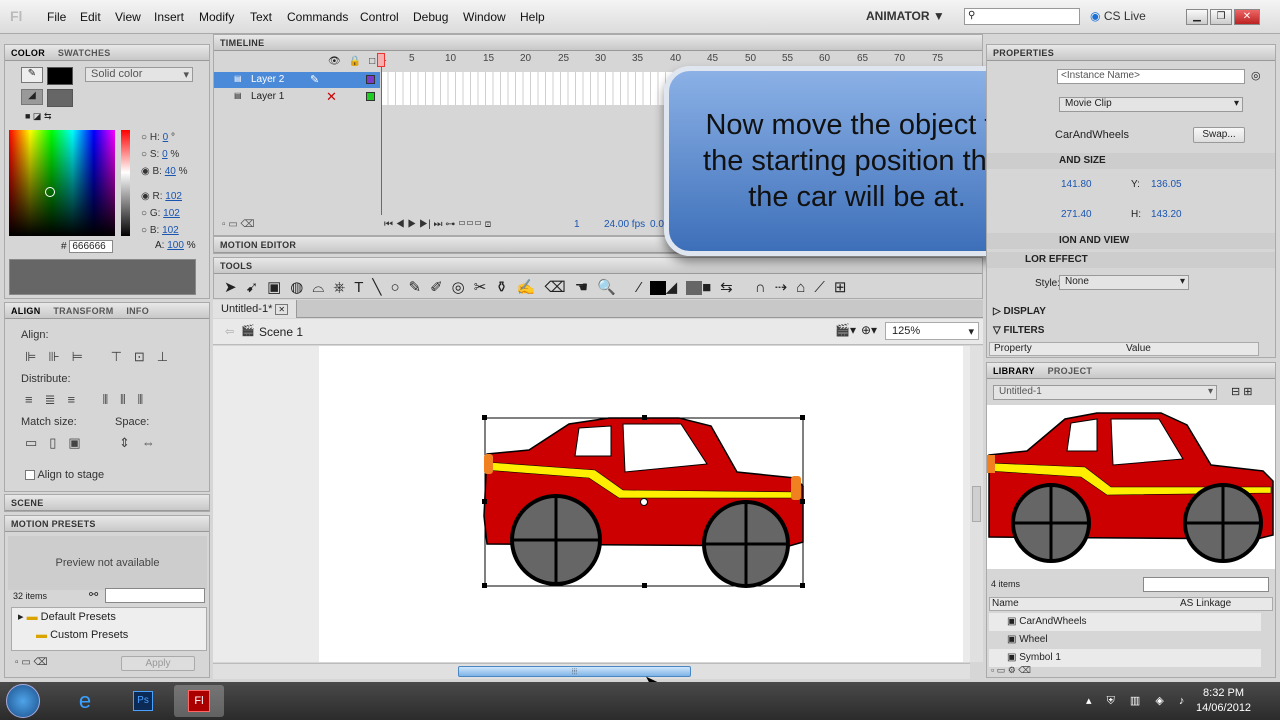 The width and height of the screenshot is (1280, 720). What do you see at coordinates (1138, 701) in the screenshot?
I see `tray-icons: ▴ ⛨ ▥ ◈ ♪` at bounding box center [1138, 701].